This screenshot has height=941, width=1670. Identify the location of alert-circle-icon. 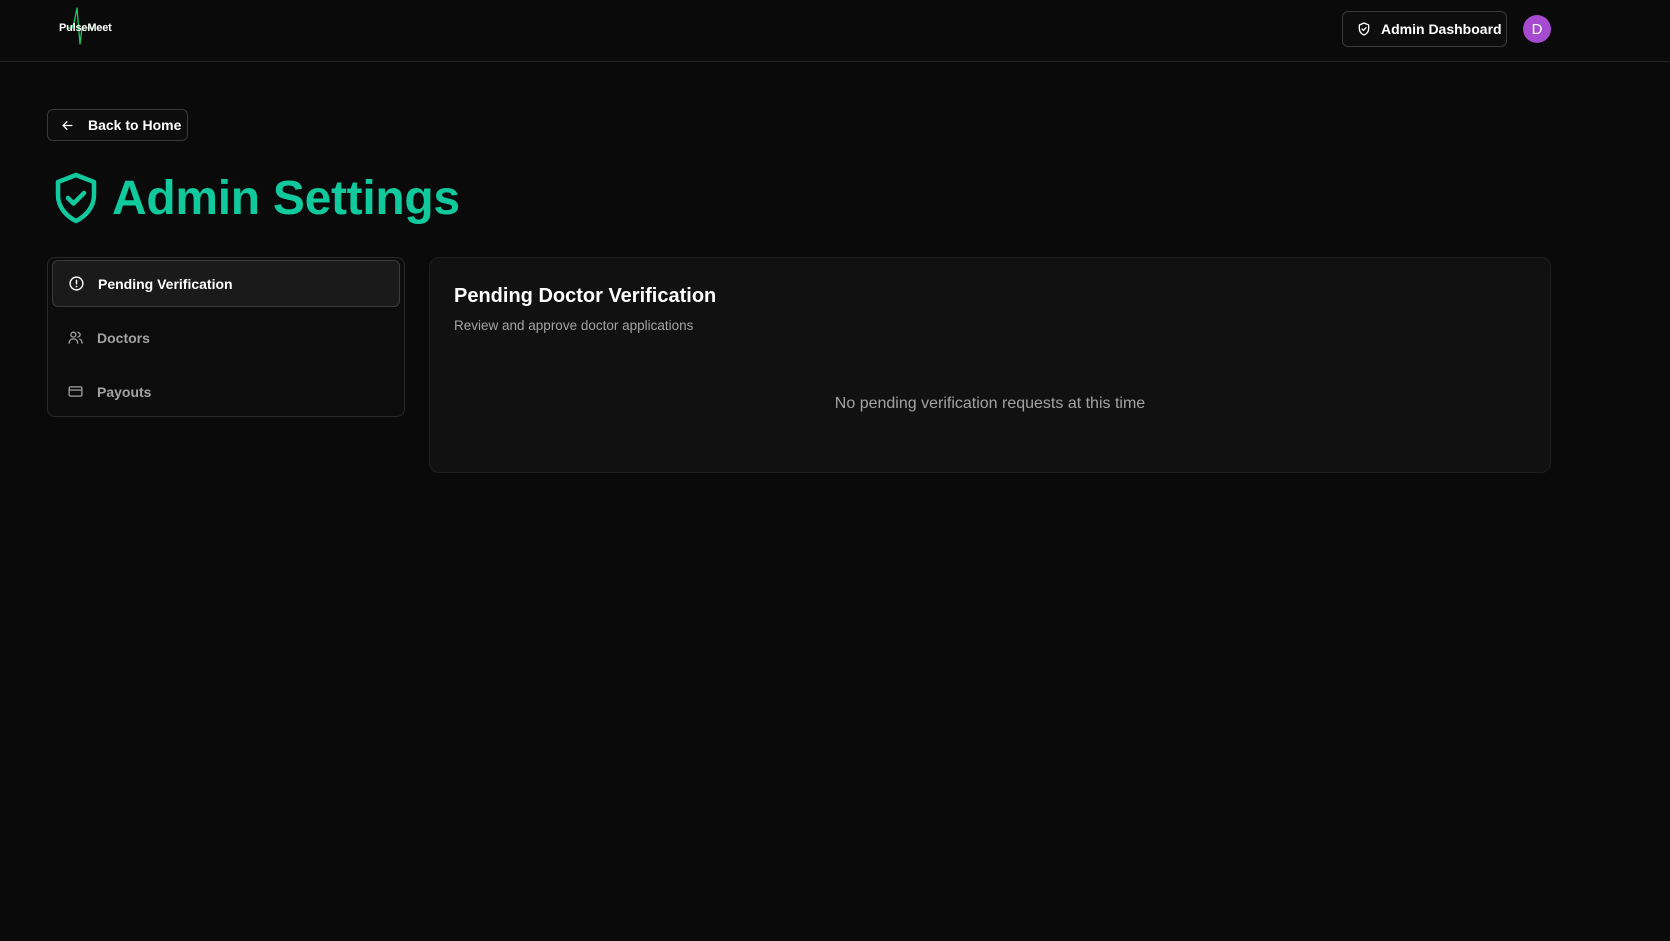
(76, 283).